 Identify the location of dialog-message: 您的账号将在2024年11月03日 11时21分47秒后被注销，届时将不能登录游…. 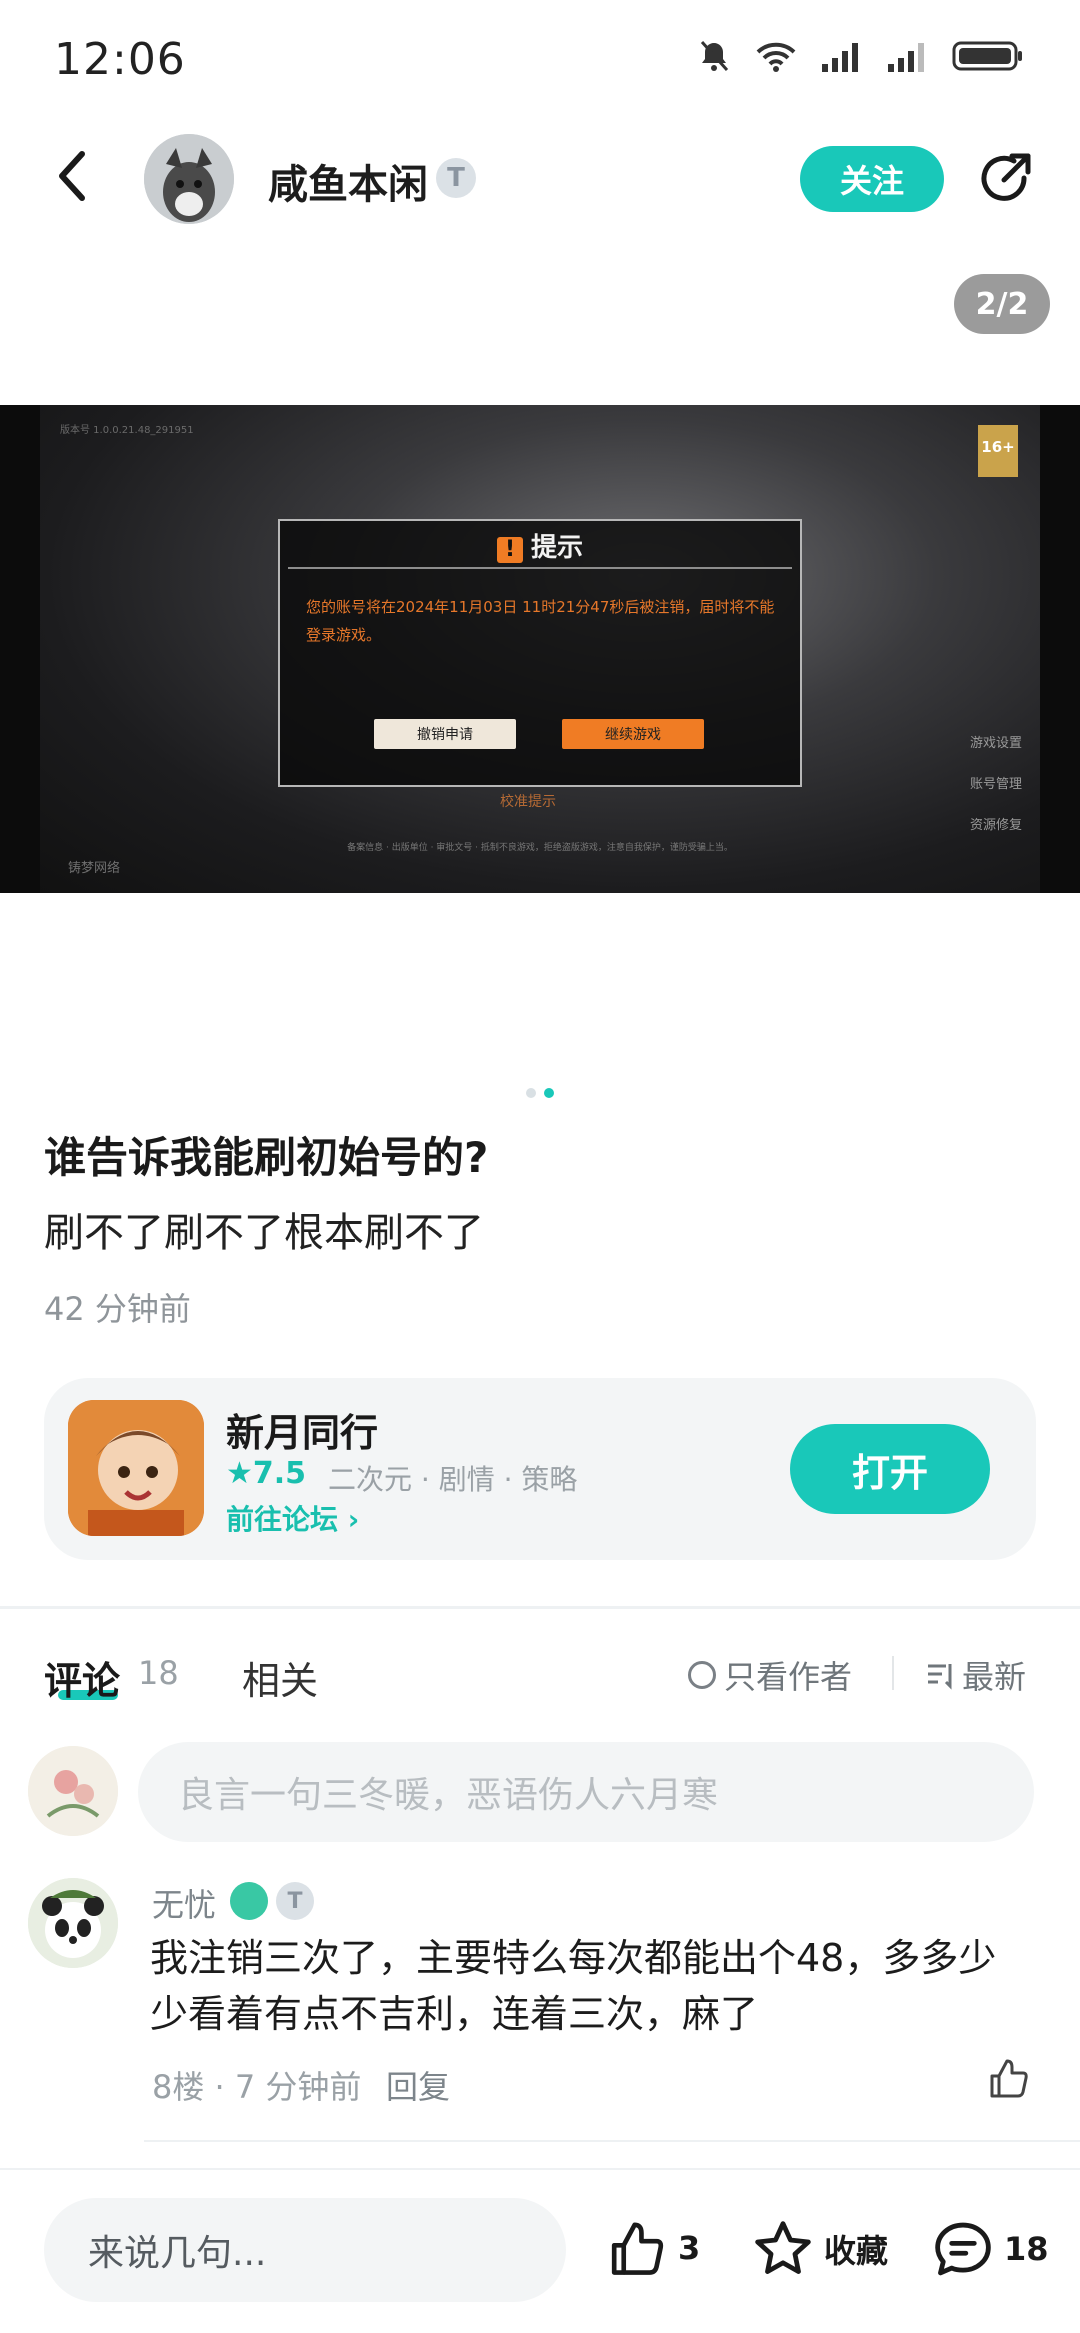
(540, 621).